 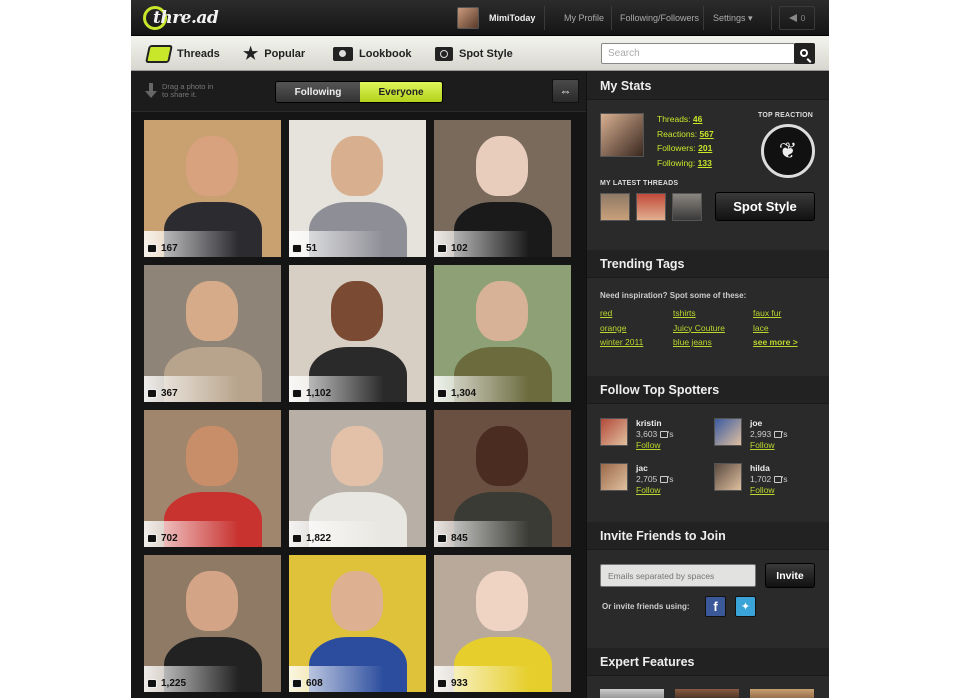 What do you see at coordinates (357, 188) in the screenshot?
I see `photo-tile: 51` at bounding box center [357, 188].